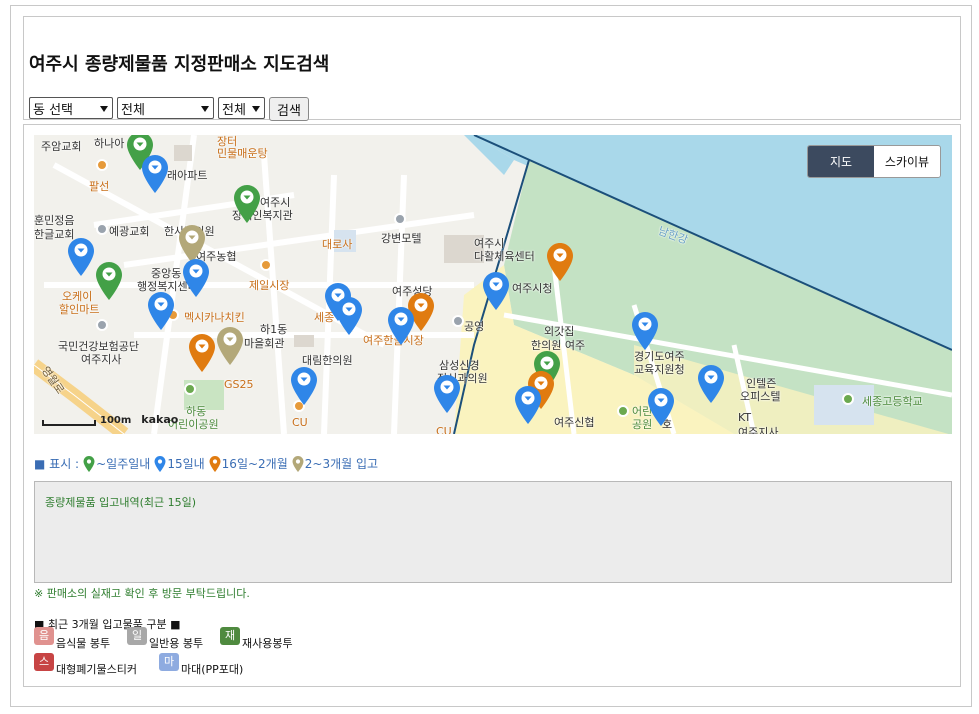  What do you see at coordinates (57, 464) in the screenshot?
I see `legend-prefix: ■ 표시 :` at bounding box center [57, 464].